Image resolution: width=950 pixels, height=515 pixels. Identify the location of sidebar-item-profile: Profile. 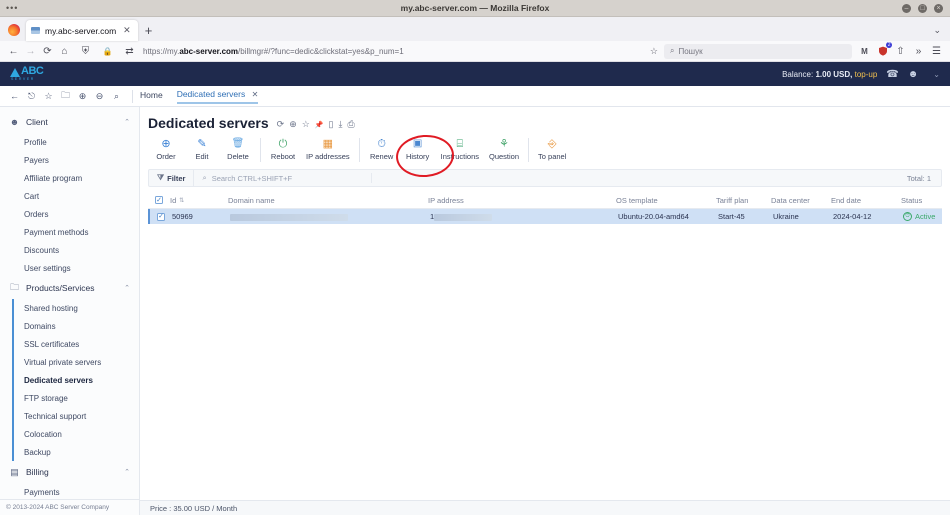
(69, 142).